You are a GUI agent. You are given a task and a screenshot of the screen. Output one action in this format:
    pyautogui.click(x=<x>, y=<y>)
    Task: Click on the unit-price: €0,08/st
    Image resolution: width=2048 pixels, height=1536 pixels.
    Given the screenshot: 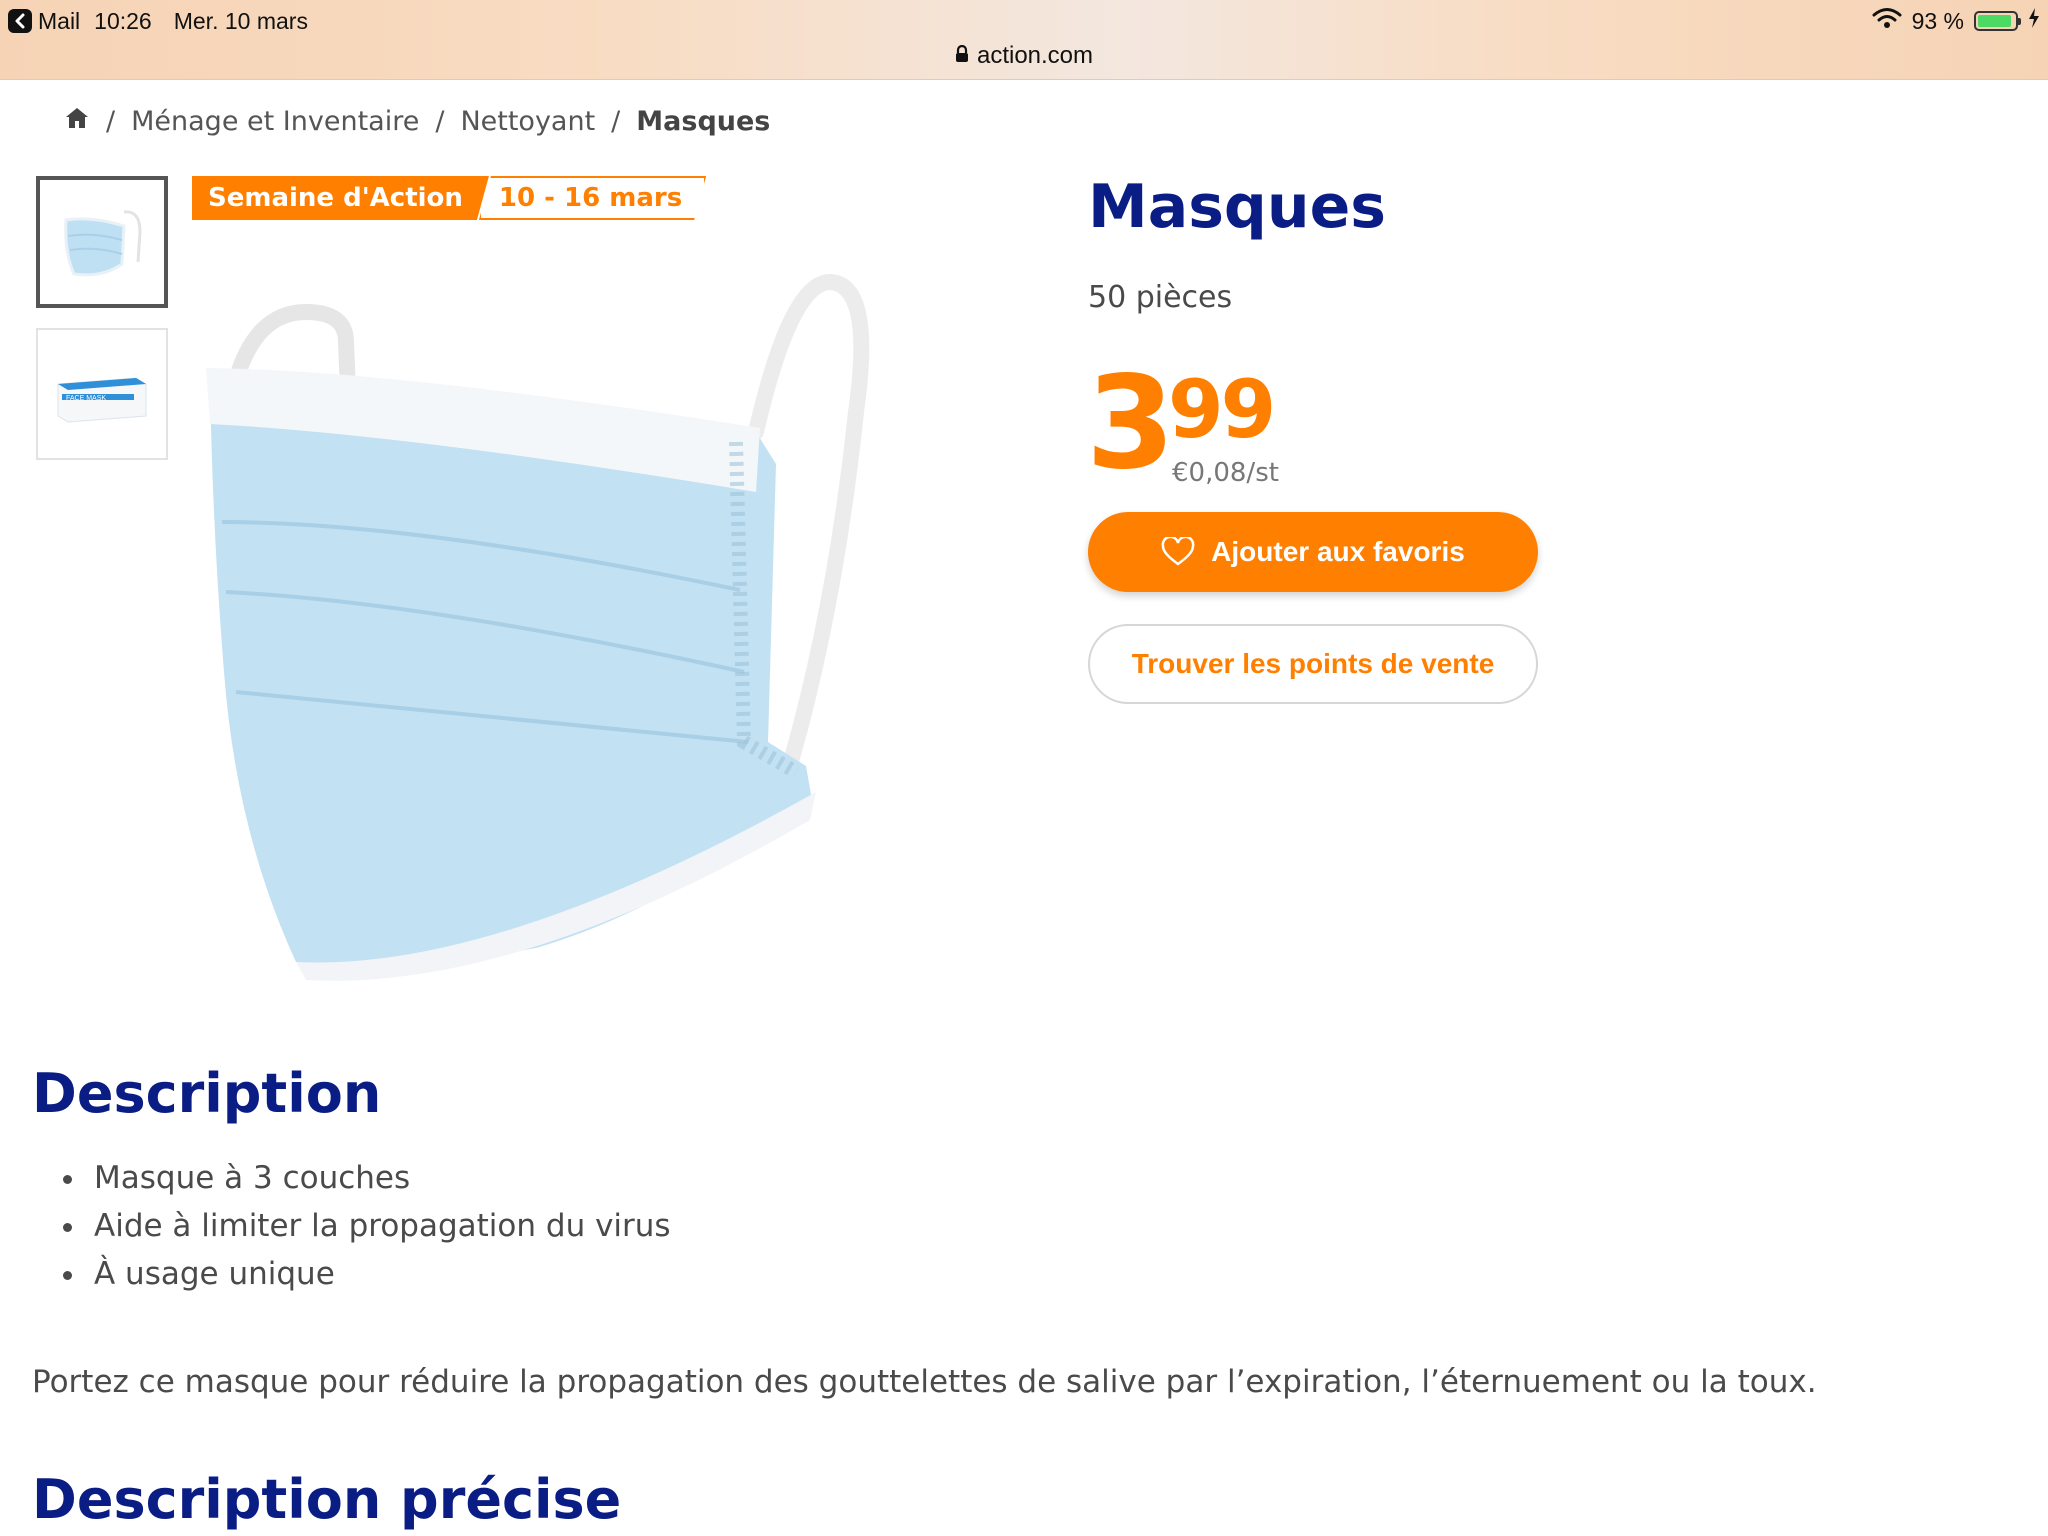 What is the action you would take?
    pyautogui.click(x=1225, y=473)
    